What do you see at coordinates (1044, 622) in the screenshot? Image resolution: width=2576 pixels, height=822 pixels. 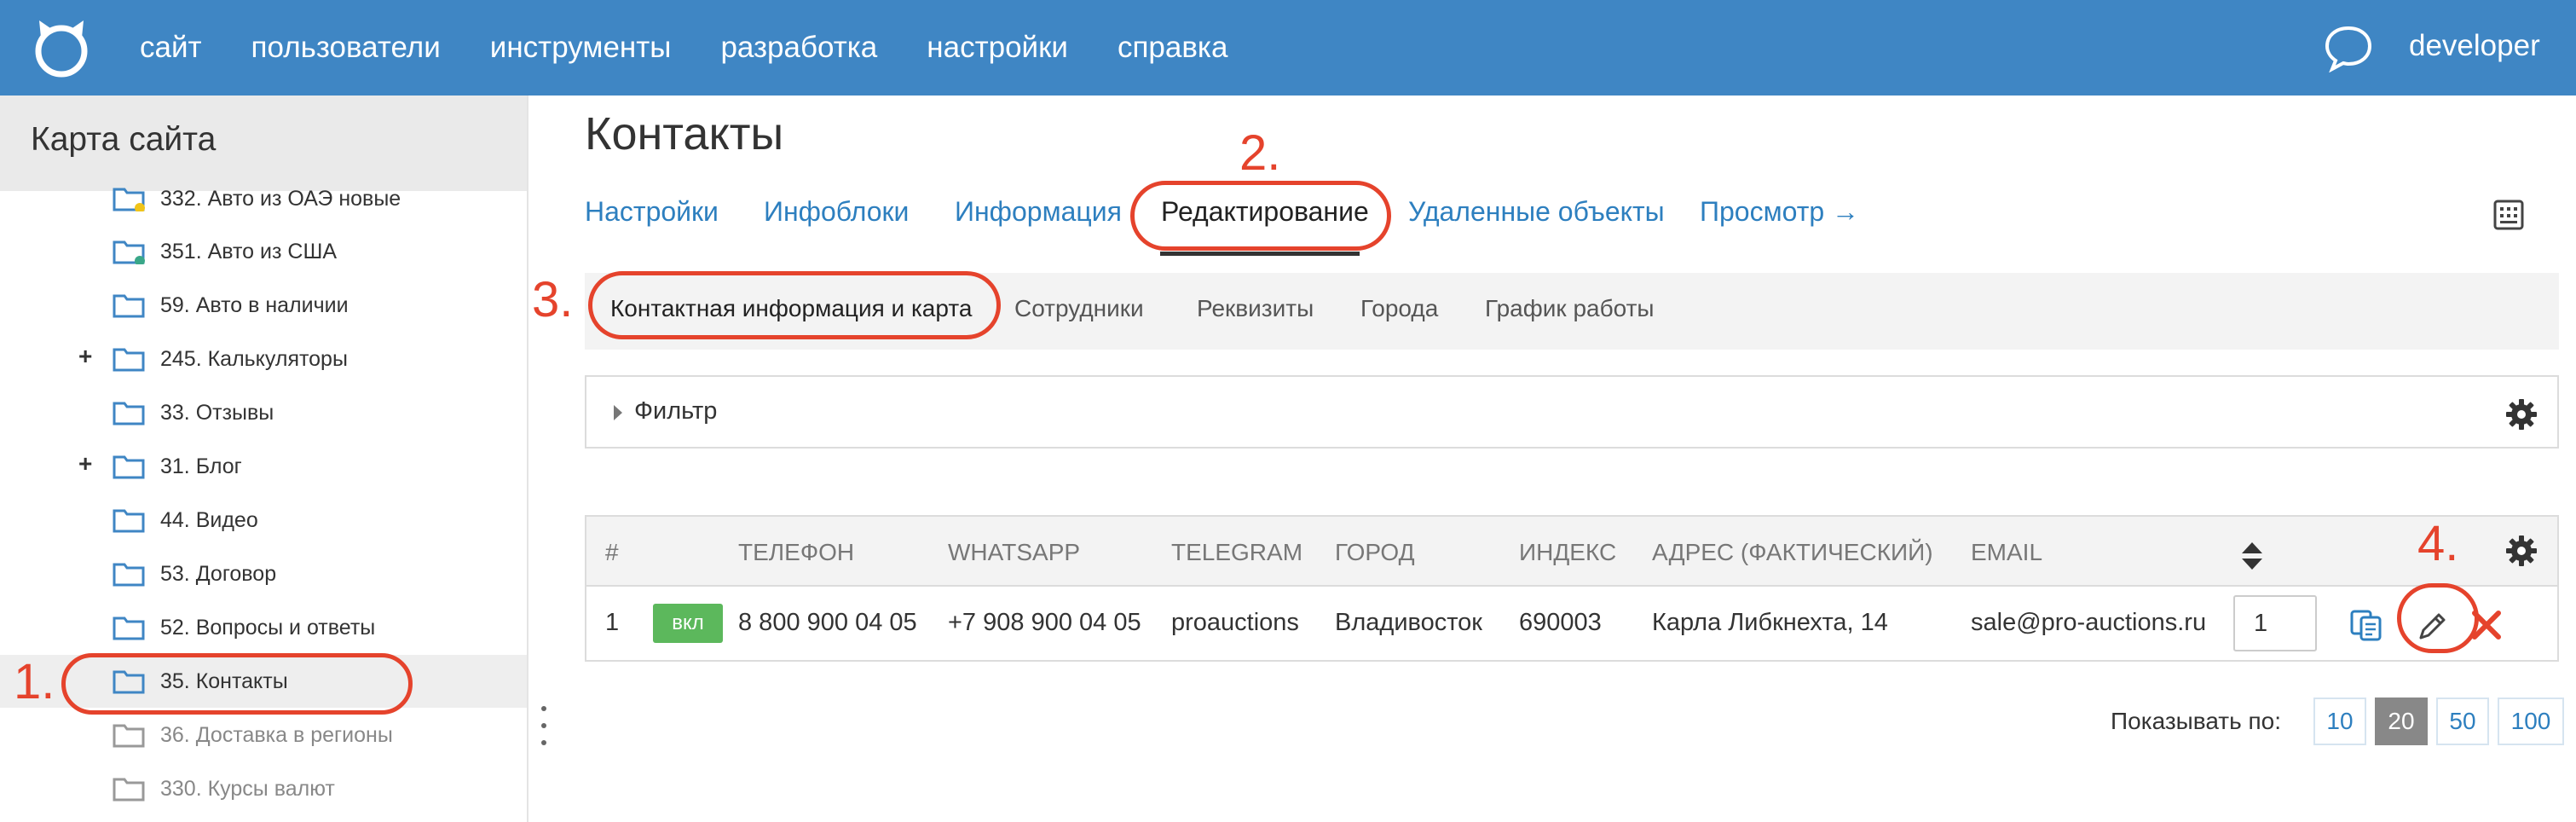 I see `cell-whatsapp: +7 908 900 04 05` at bounding box center [1044, 622].